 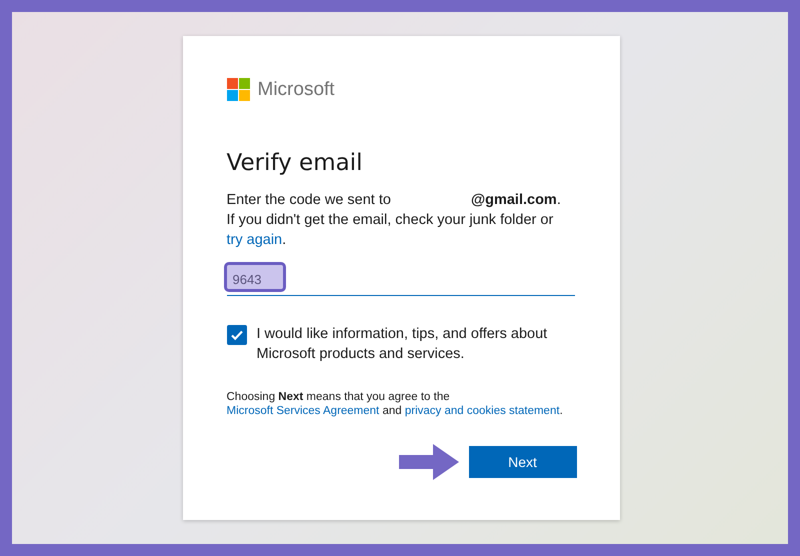 I want to click on page-heading: Verify email, so click(x=295, y=163).